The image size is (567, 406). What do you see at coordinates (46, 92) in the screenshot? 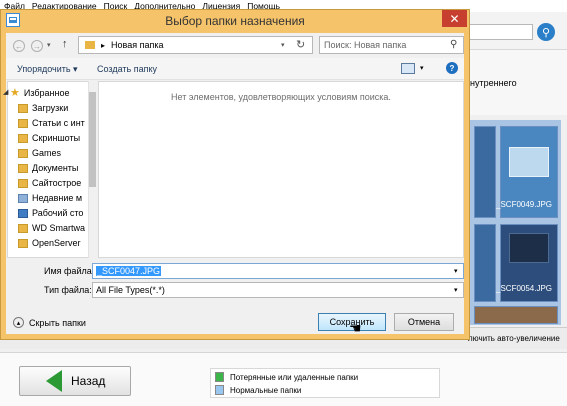
I see `sidebar-item-label: Избранное` at bounding box center [46, 92].